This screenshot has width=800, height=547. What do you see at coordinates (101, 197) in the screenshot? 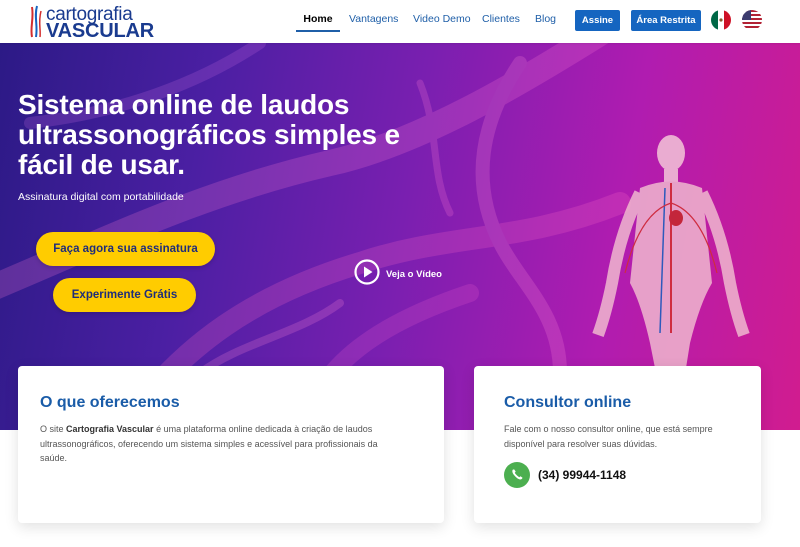
I see `hero-subtitle: Assinatura digital com portabilidade` at bounding box center [101, 197].